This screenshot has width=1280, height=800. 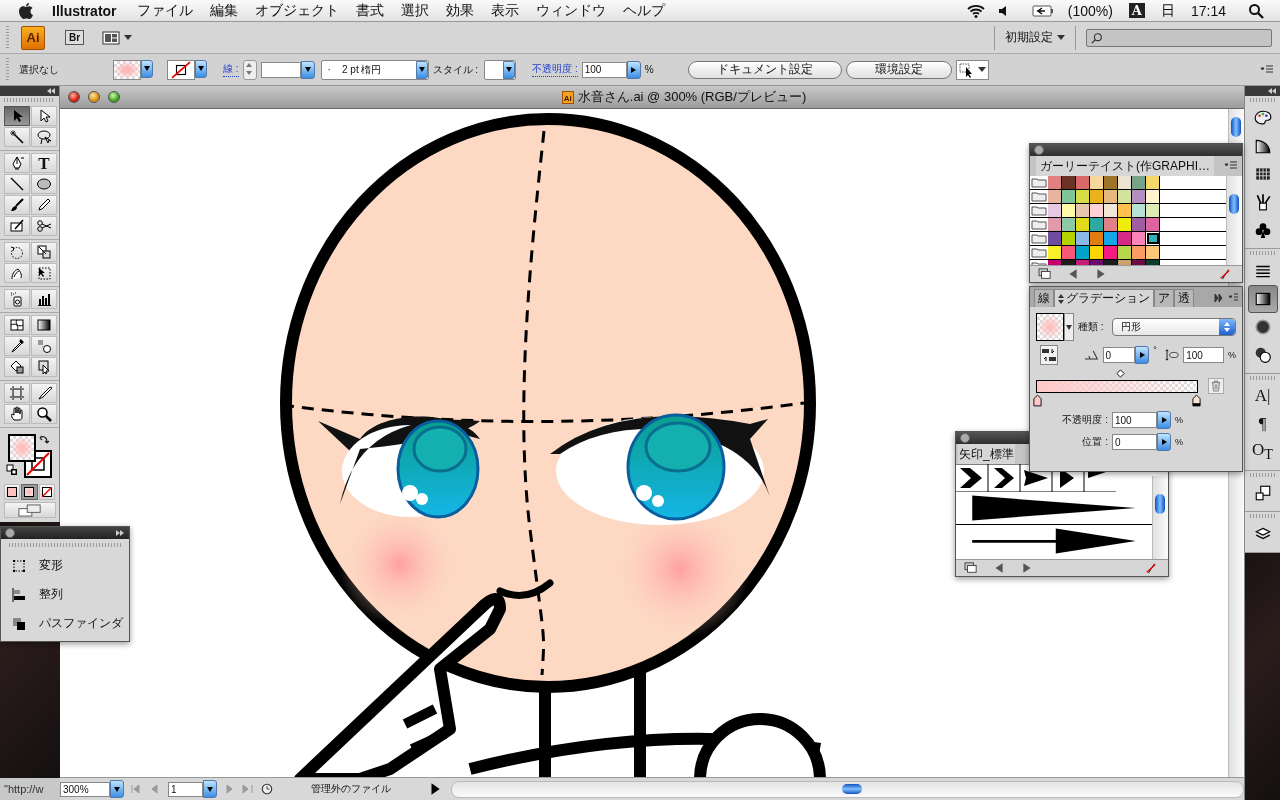 I want to click on status-url: "http://w, so click(x=23, y=789).